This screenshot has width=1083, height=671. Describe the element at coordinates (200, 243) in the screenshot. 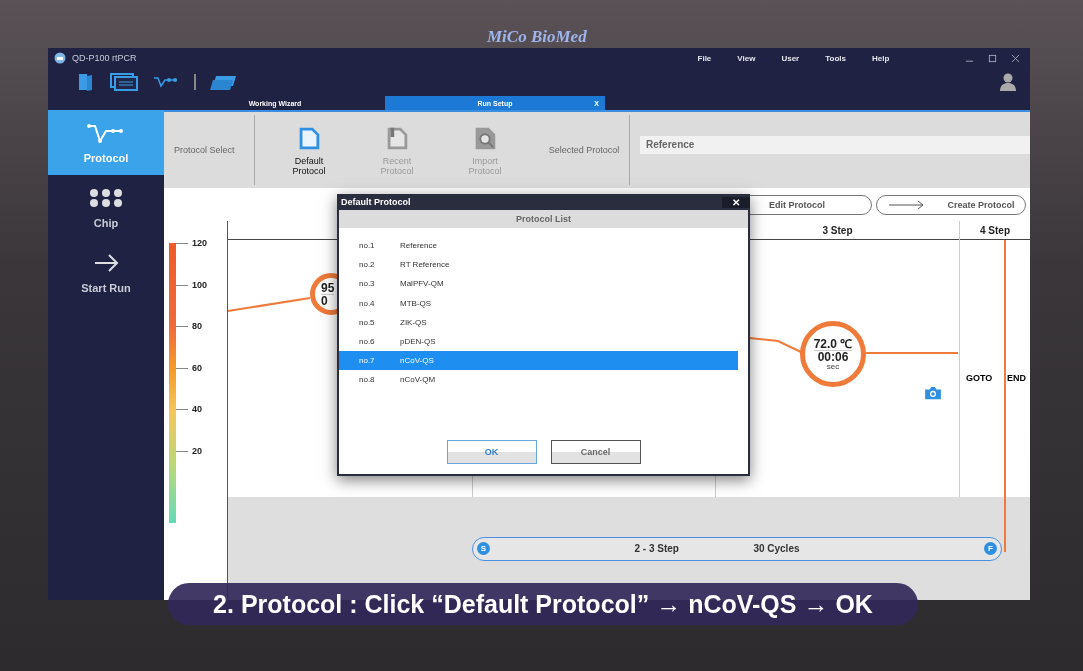

I see `scale-tick-label: 120` at that location.